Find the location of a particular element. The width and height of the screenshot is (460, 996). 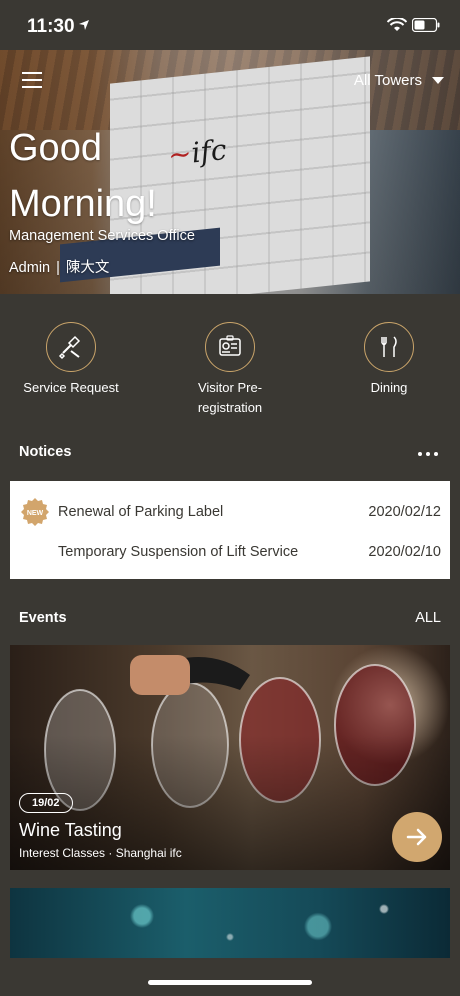

tower-selector-label: All Towers is located at coordinates (387, 80).